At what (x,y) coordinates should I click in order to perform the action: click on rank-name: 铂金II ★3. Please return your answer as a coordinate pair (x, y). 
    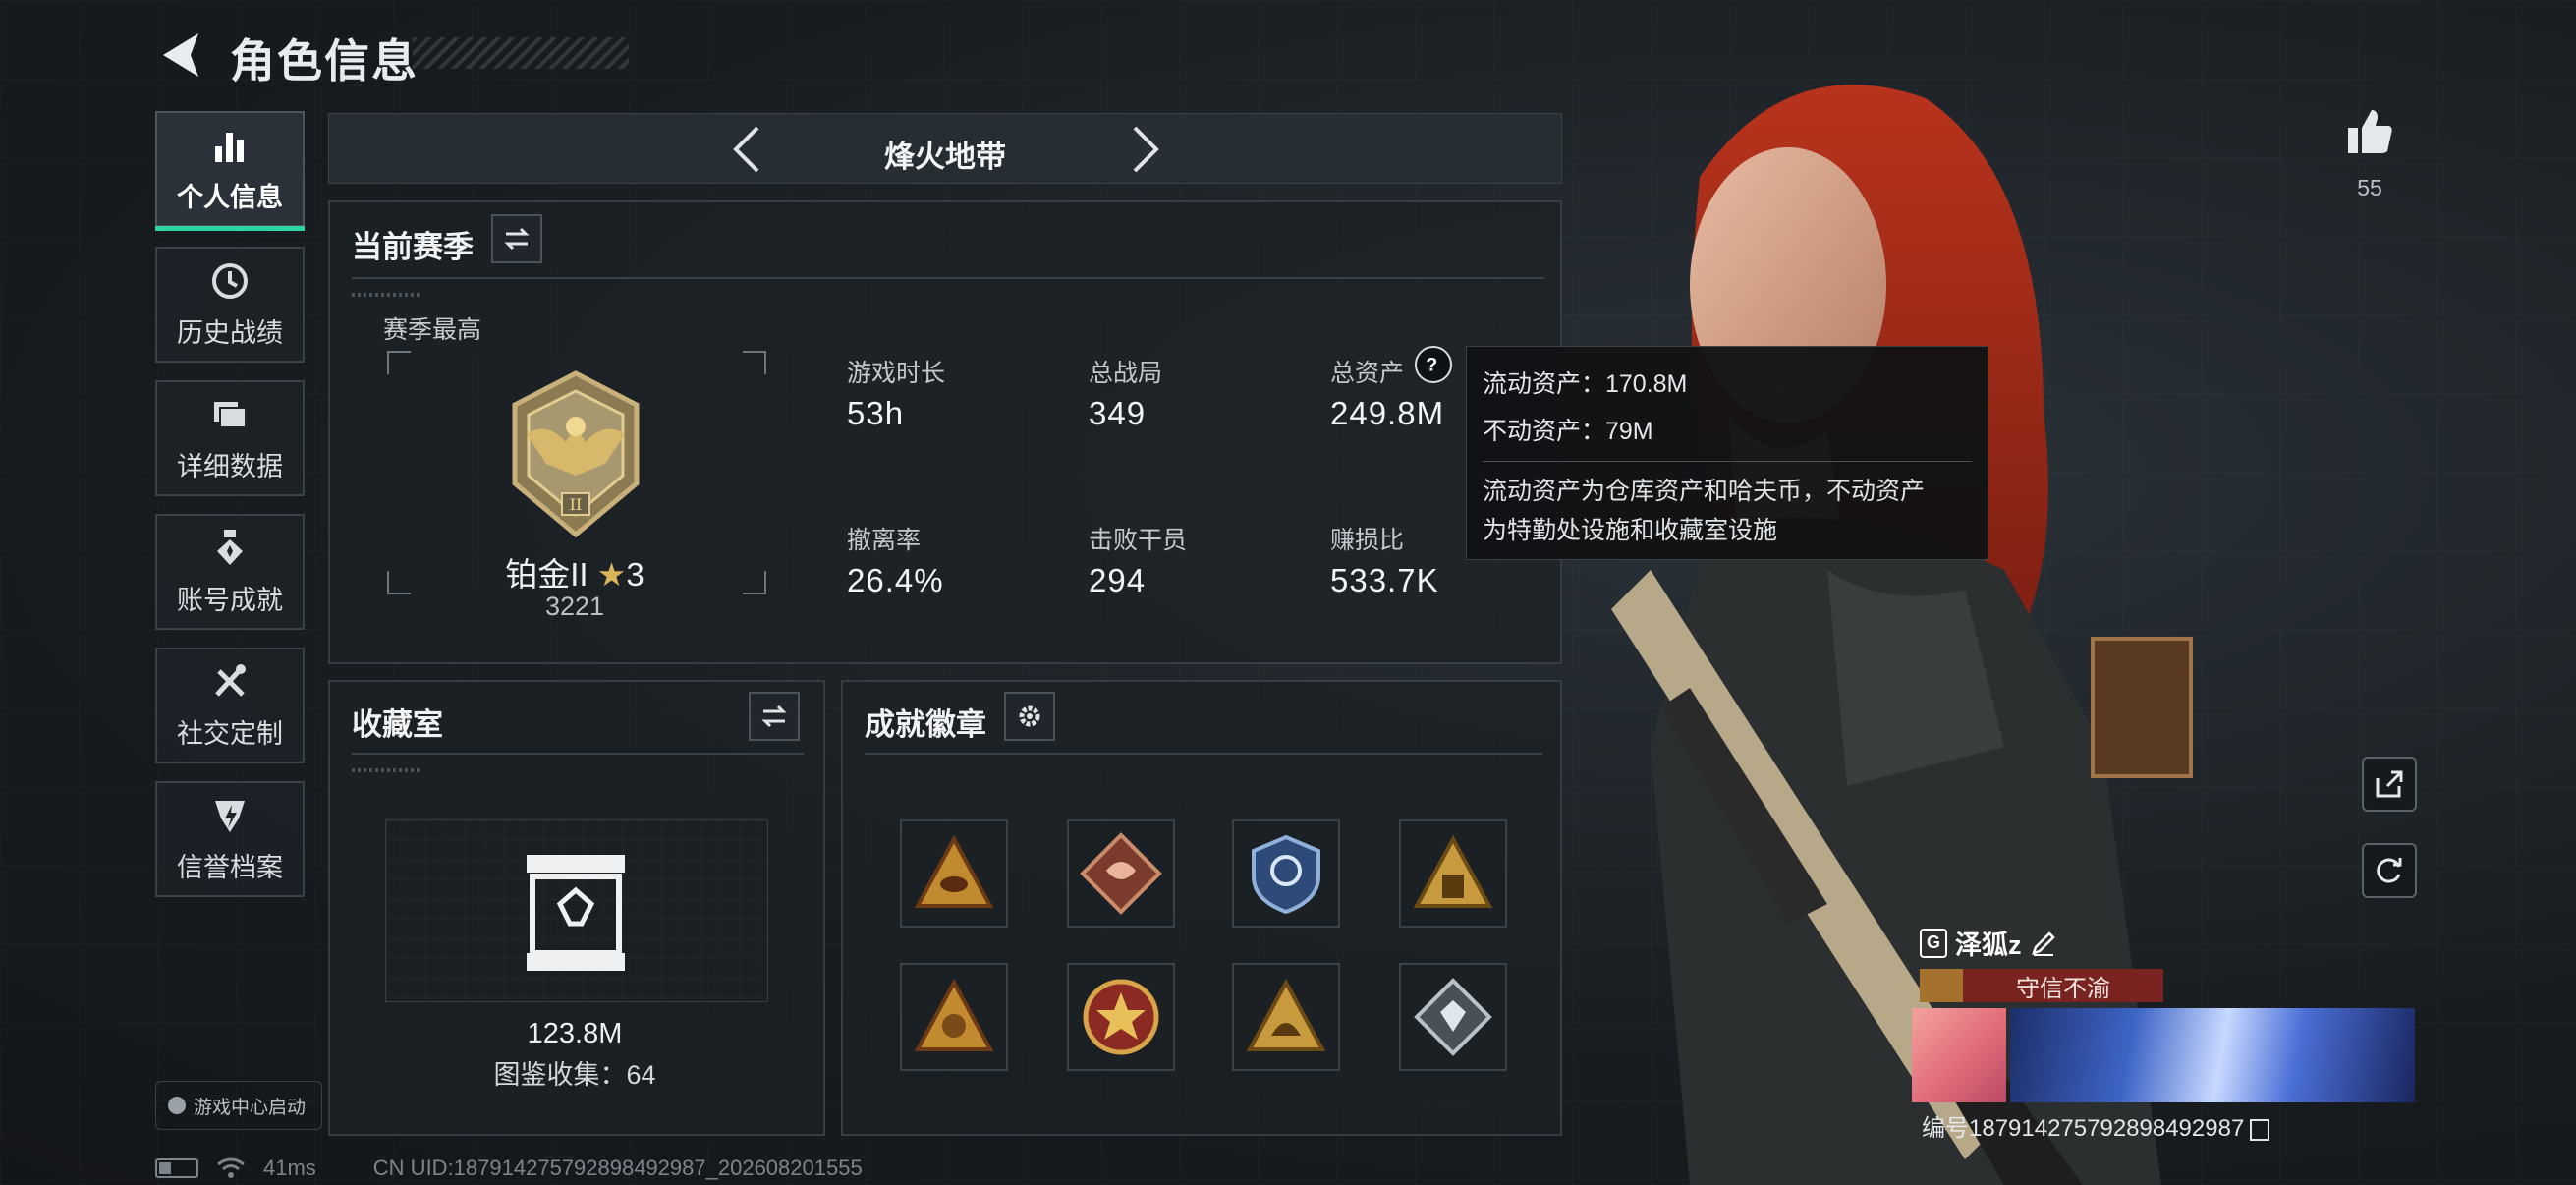
    Looking at the image, I should click on (574, 574).